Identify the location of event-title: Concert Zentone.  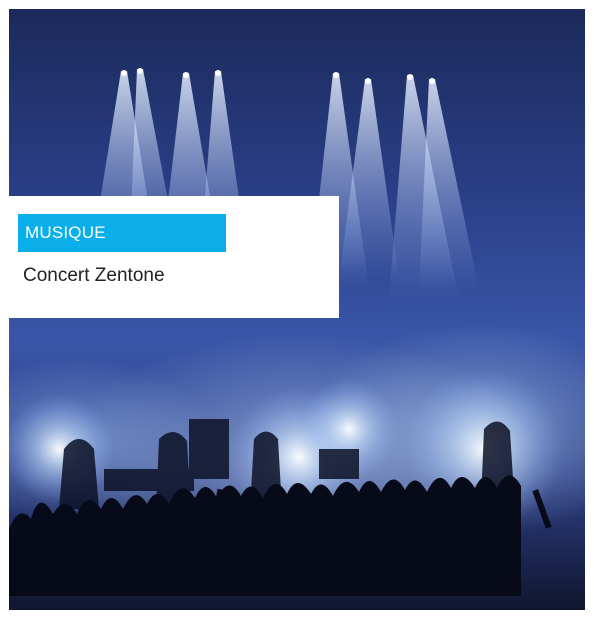
(94, 276).